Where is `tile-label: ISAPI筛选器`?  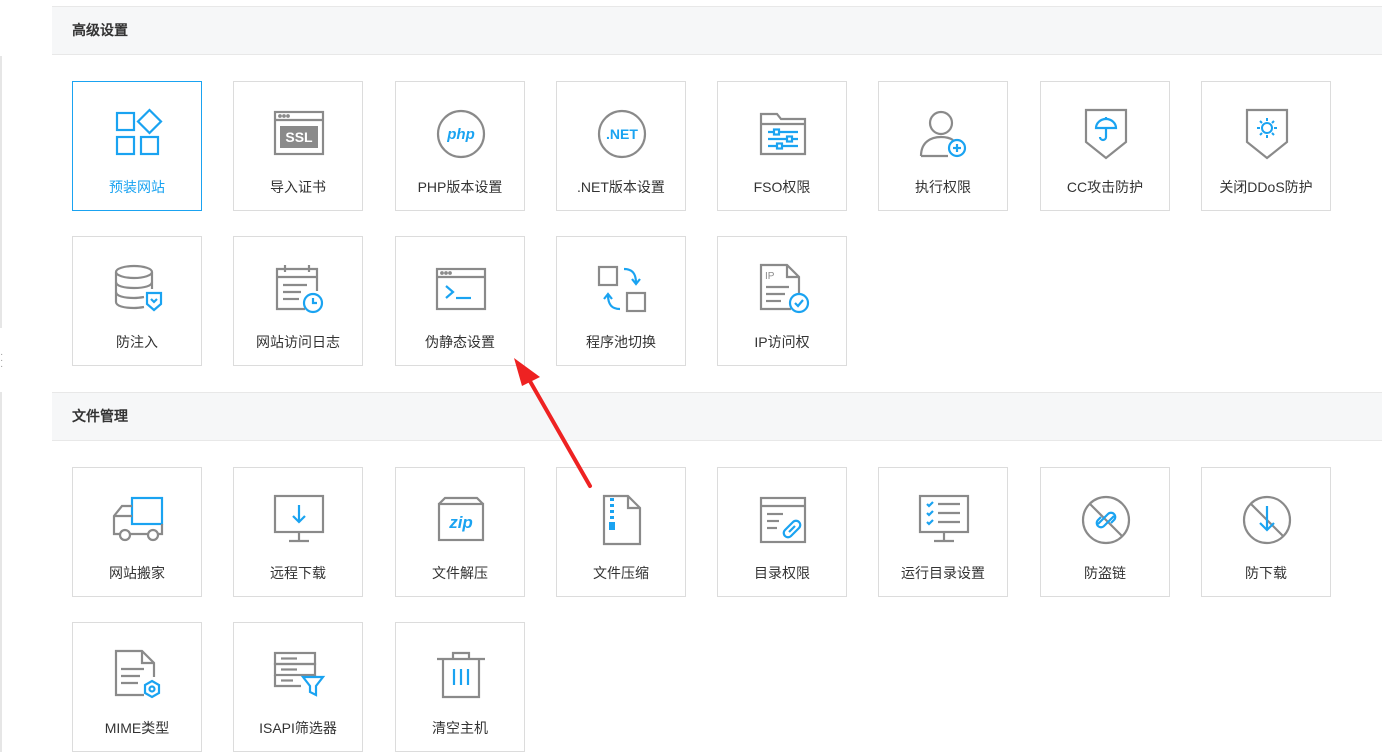
tile-label: ISAPI筛选器 is located at coordinates (298, 728).